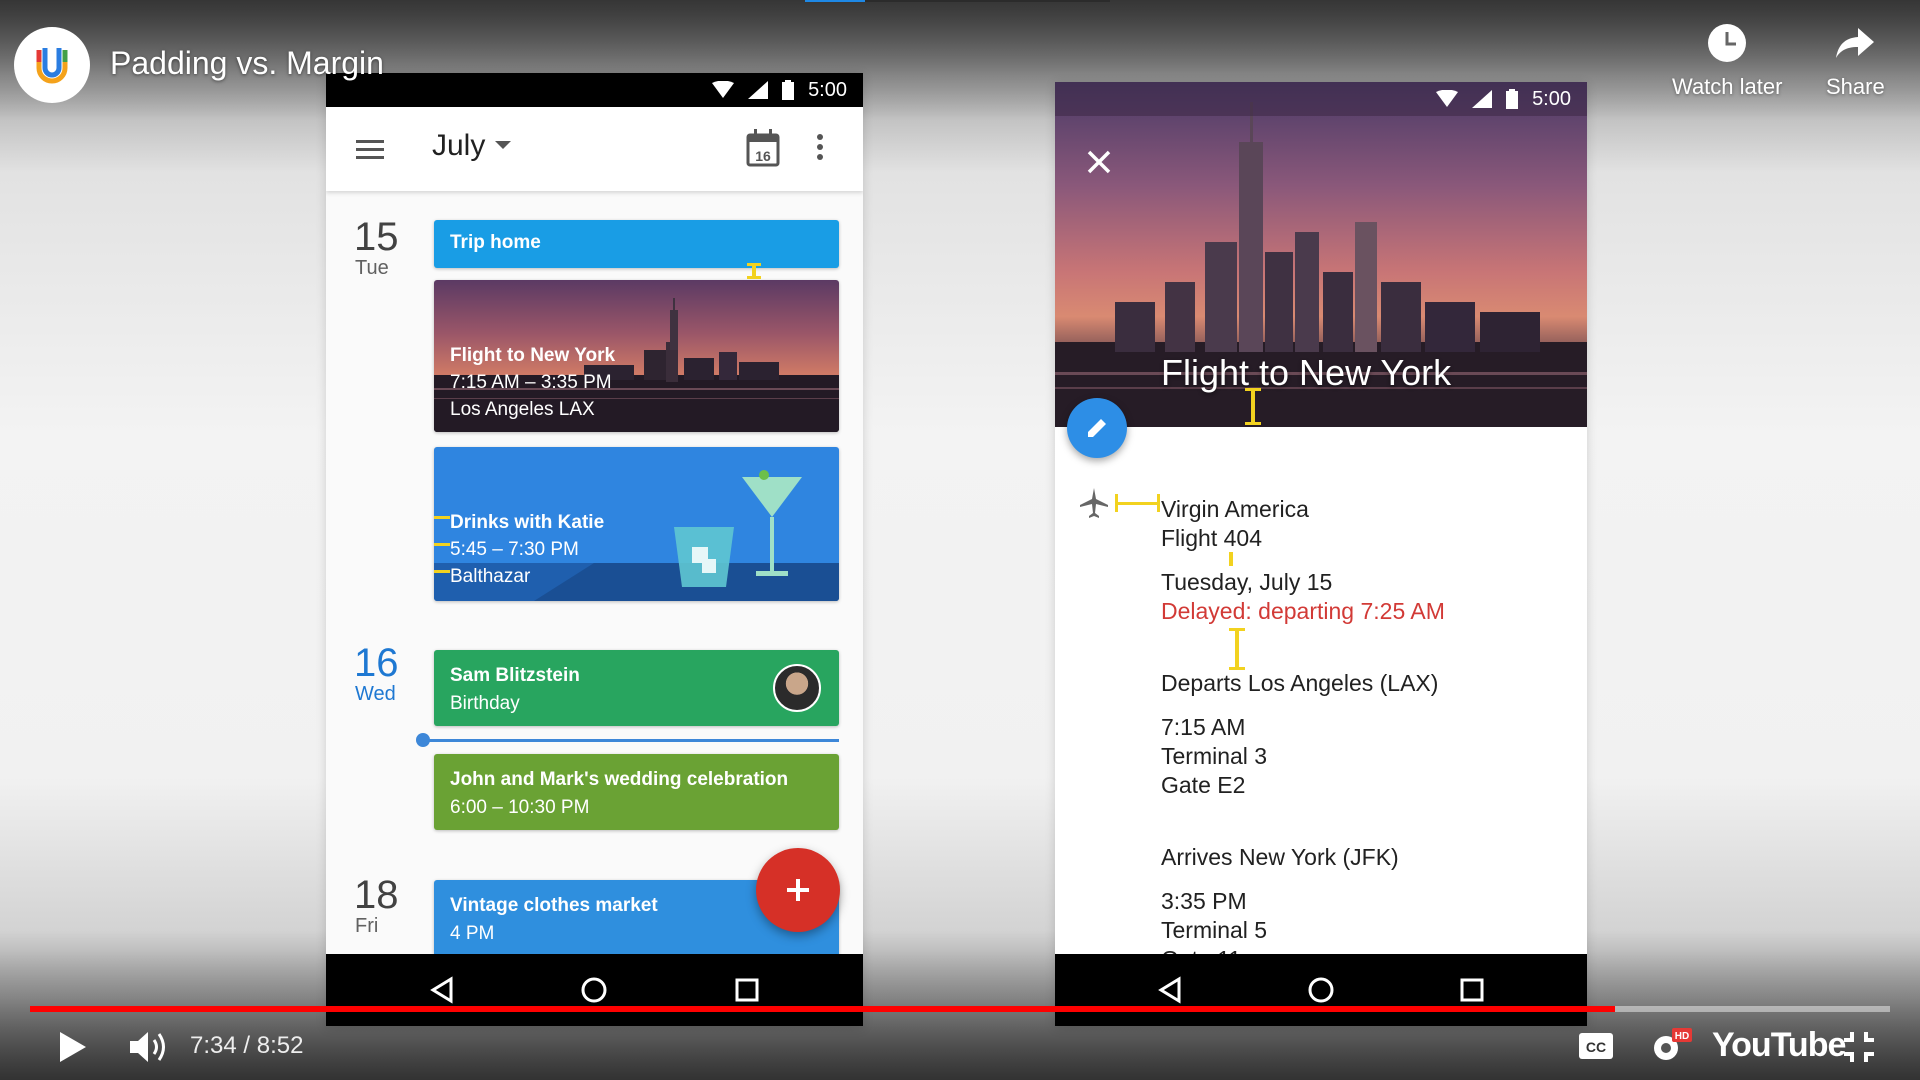 This screenshot has height=1080, width=1920. What do you see at coordinates (376, 895) in the screenshot?
I see `day-number: 18` at bounding box center [376, 895].